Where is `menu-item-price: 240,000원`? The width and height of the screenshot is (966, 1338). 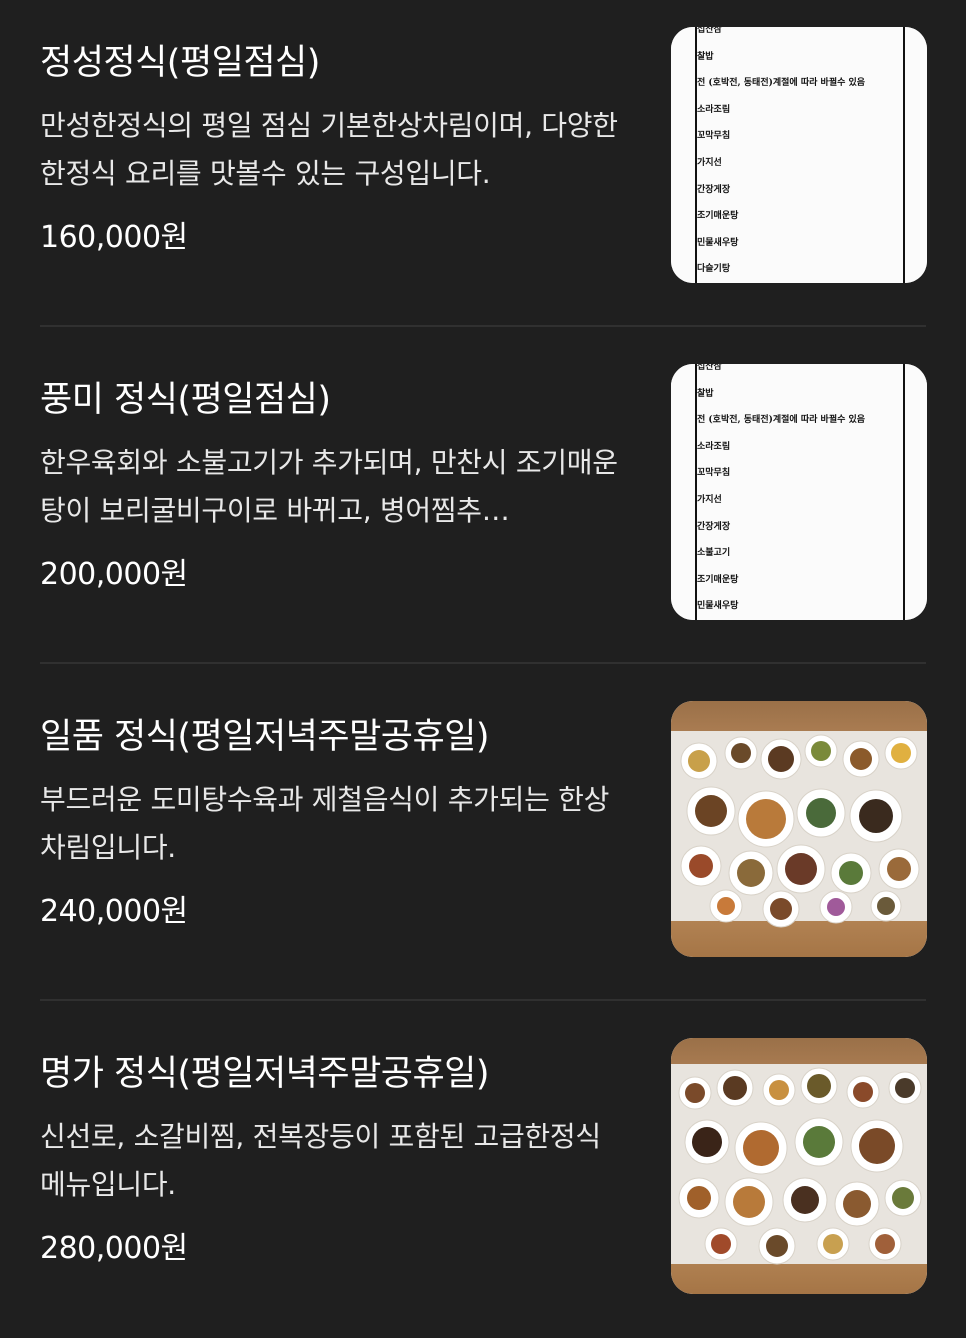 menu-item-price: 240,000원 is located at coordinates (114, 911).